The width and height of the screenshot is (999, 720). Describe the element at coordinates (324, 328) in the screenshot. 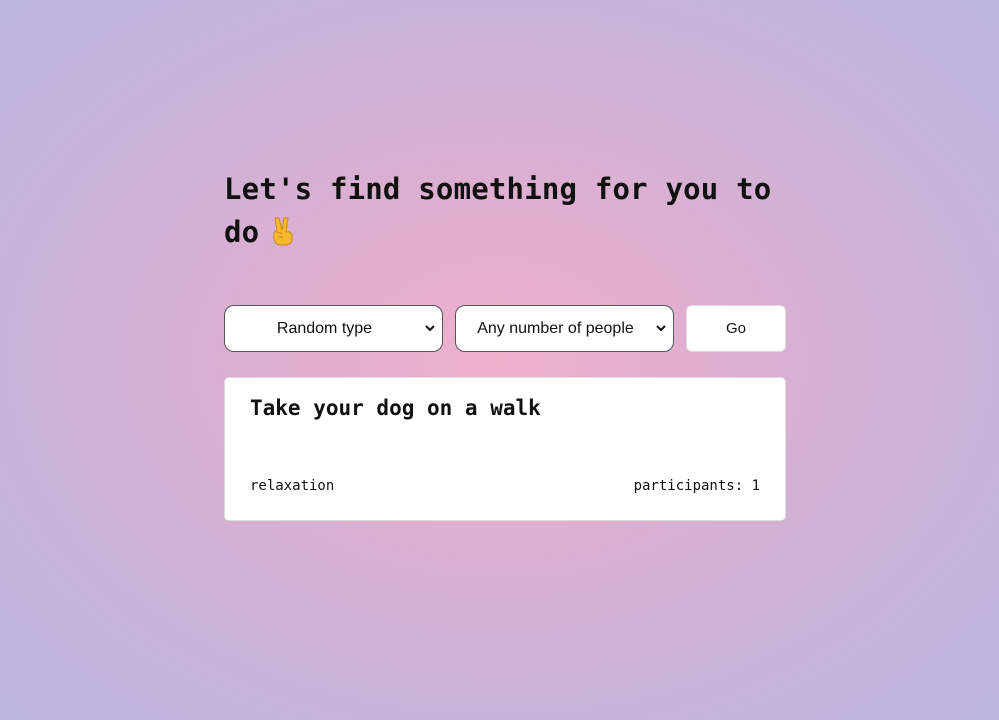

I see `type-select-value: Random type` at that location.